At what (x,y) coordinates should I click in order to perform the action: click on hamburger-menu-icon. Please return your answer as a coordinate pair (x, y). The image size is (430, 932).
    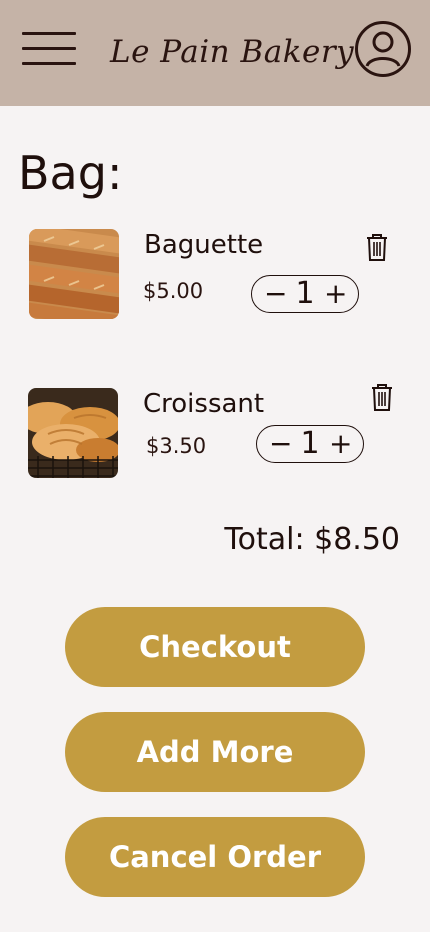
    Looking at the image, I should click on (49, 49).